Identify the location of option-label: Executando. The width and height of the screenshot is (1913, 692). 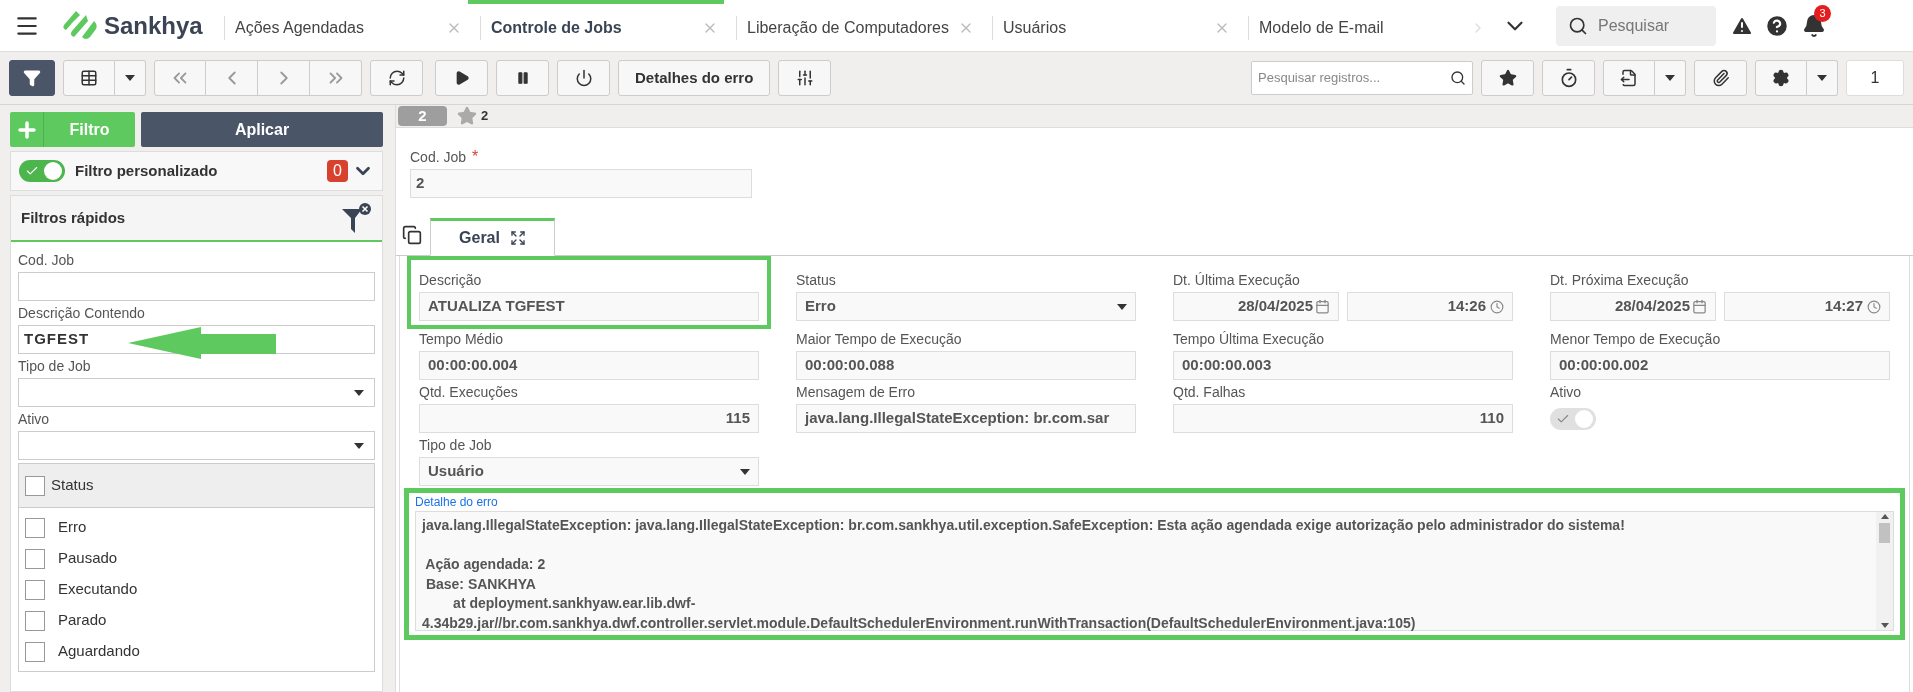
(98, 589).